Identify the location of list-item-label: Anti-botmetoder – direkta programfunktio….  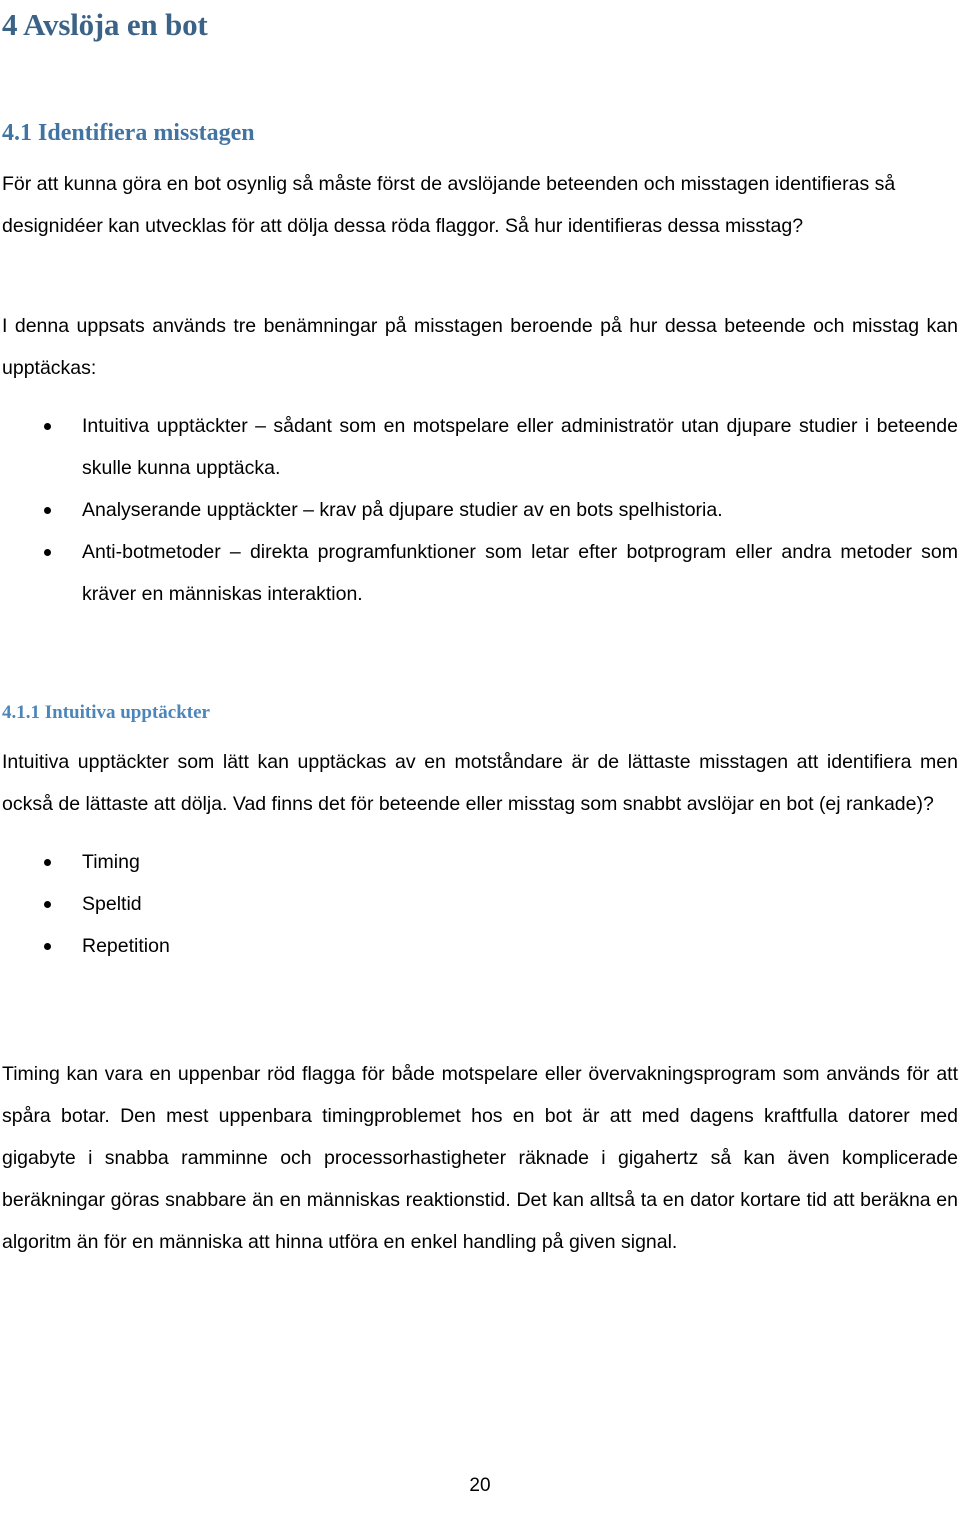
(520, 573).